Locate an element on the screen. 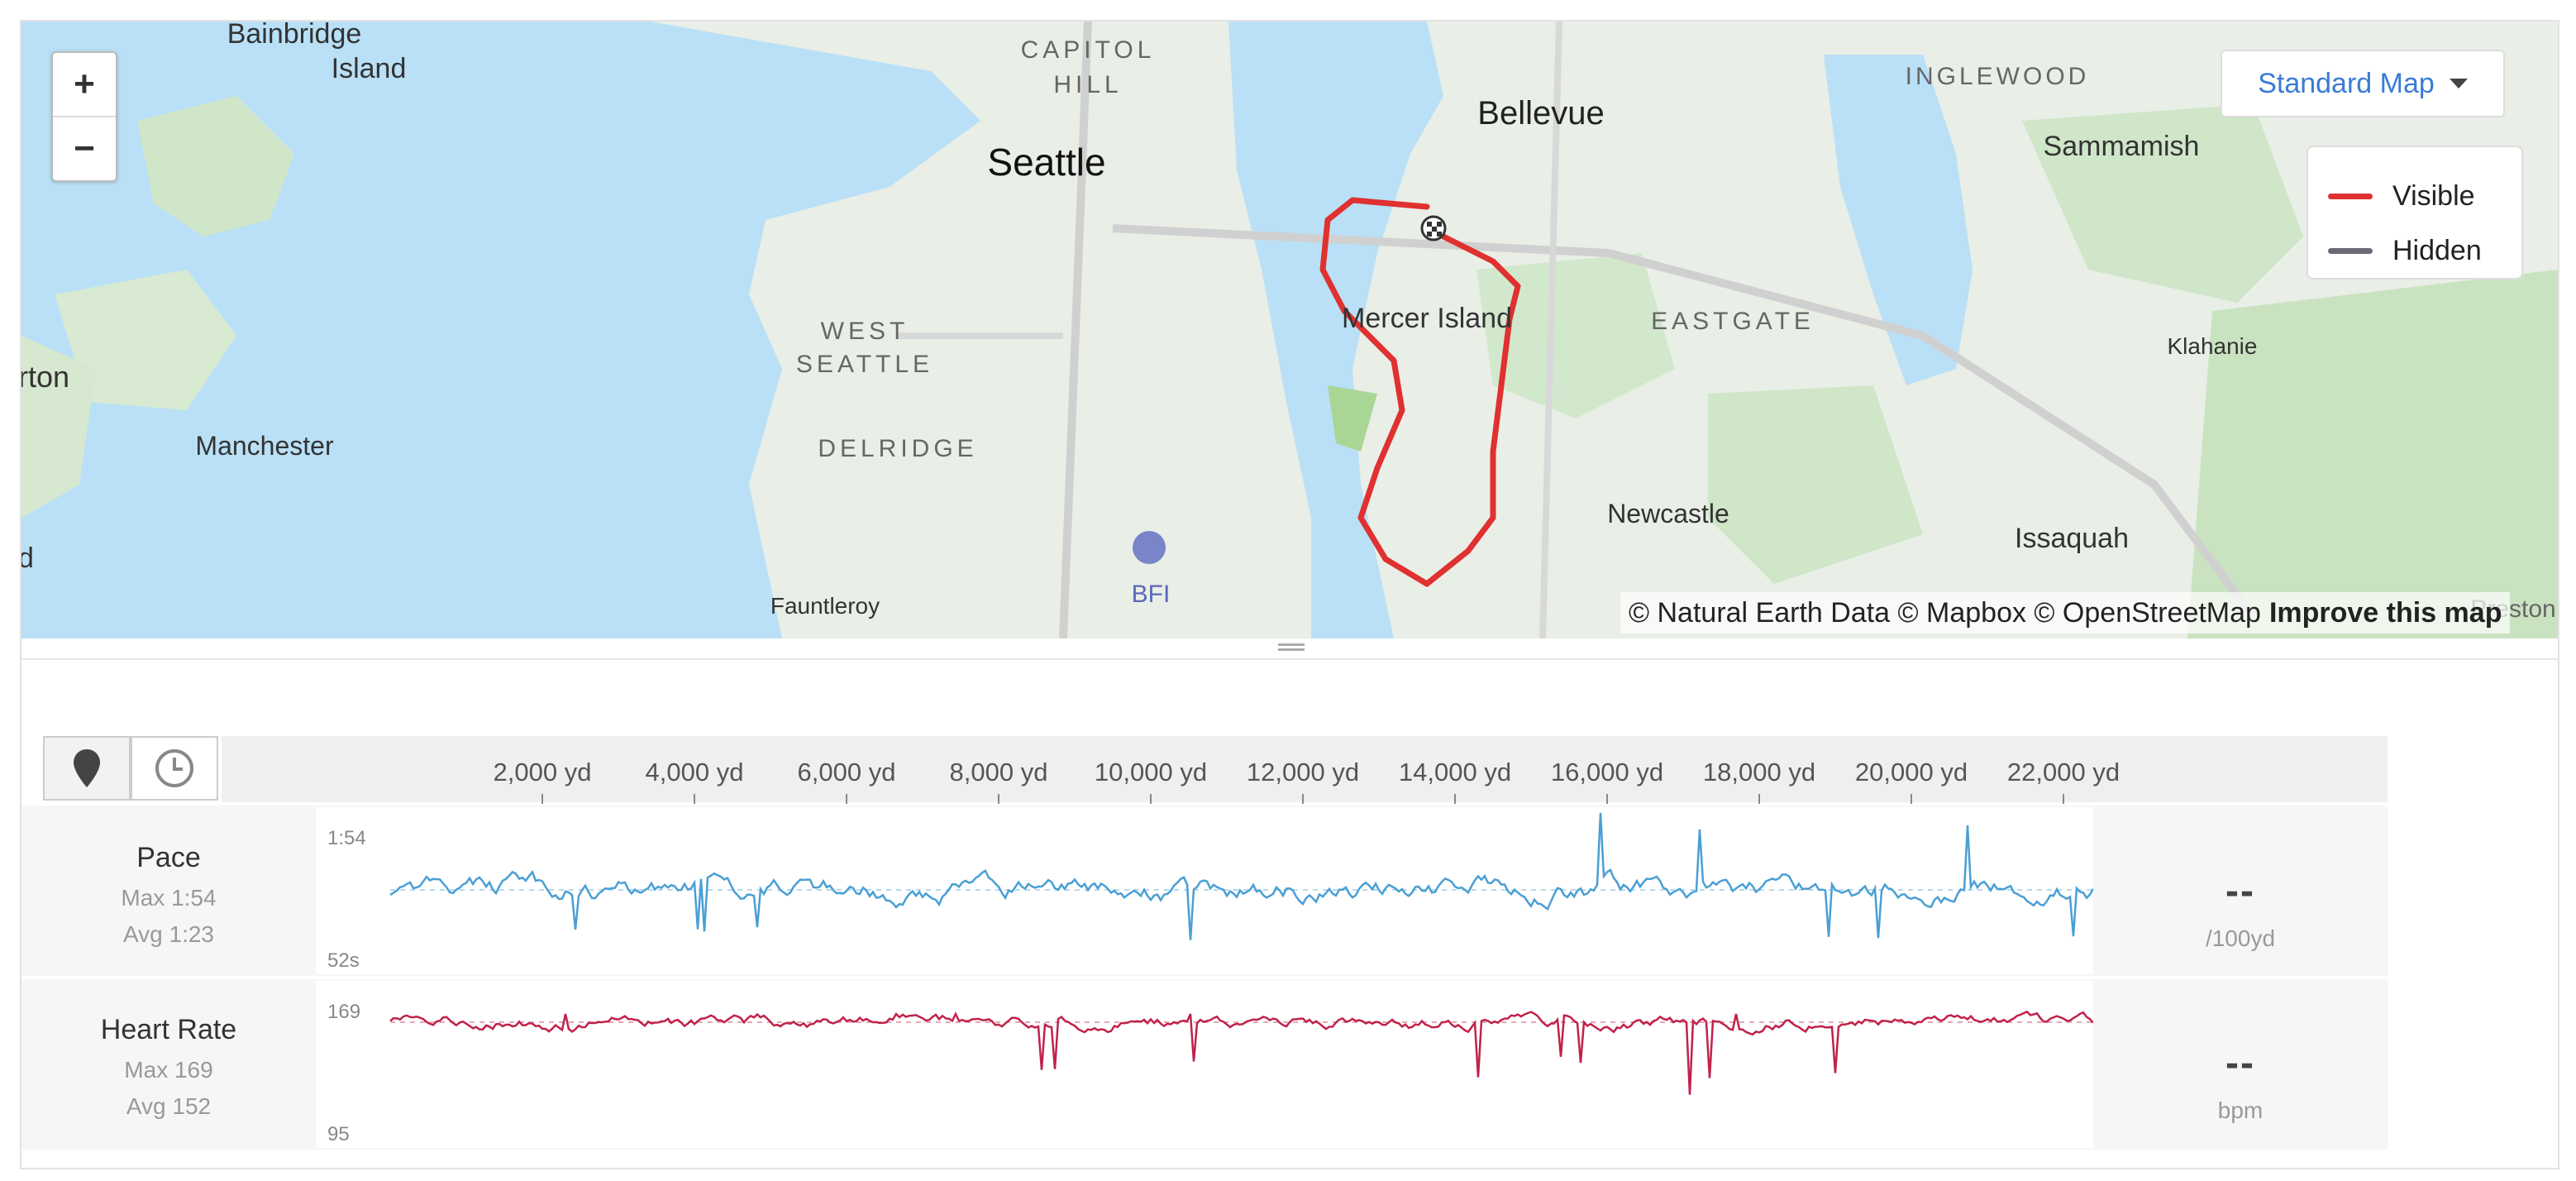 The image size is (2576, 1181). zoom-control: + − is located at coordinates (84, 116).